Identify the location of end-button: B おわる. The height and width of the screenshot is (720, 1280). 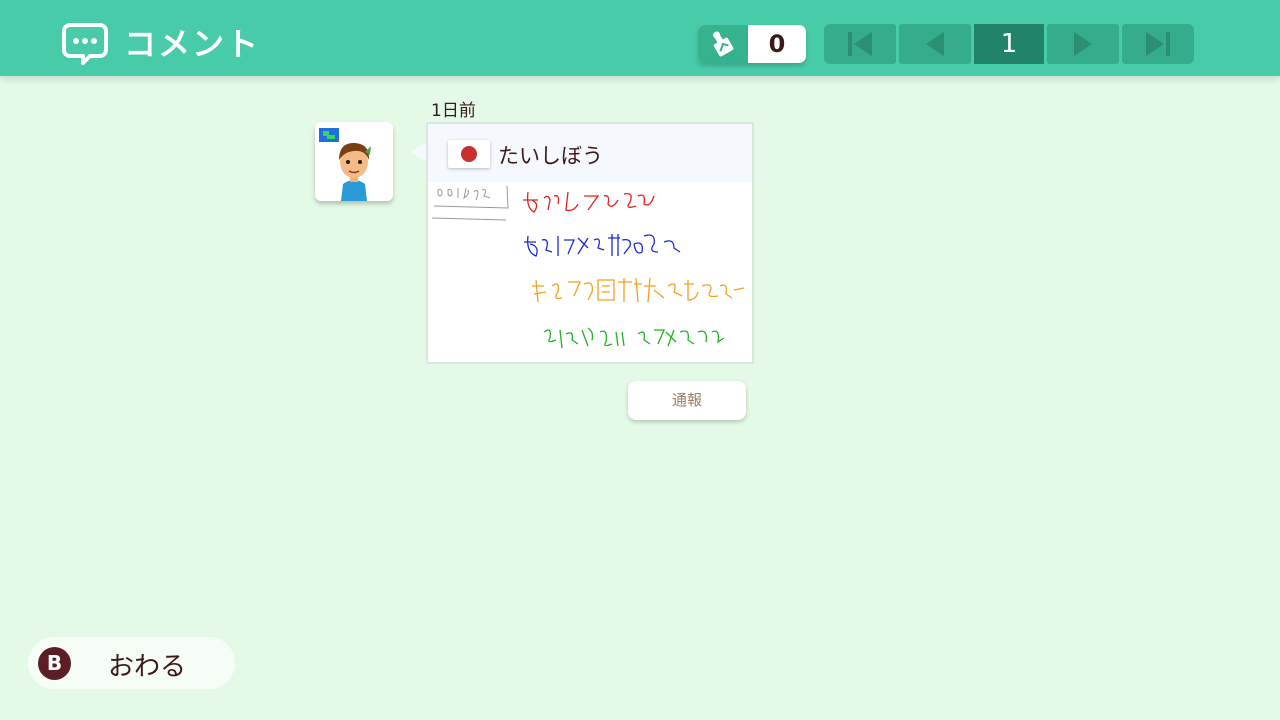
(131, 663).